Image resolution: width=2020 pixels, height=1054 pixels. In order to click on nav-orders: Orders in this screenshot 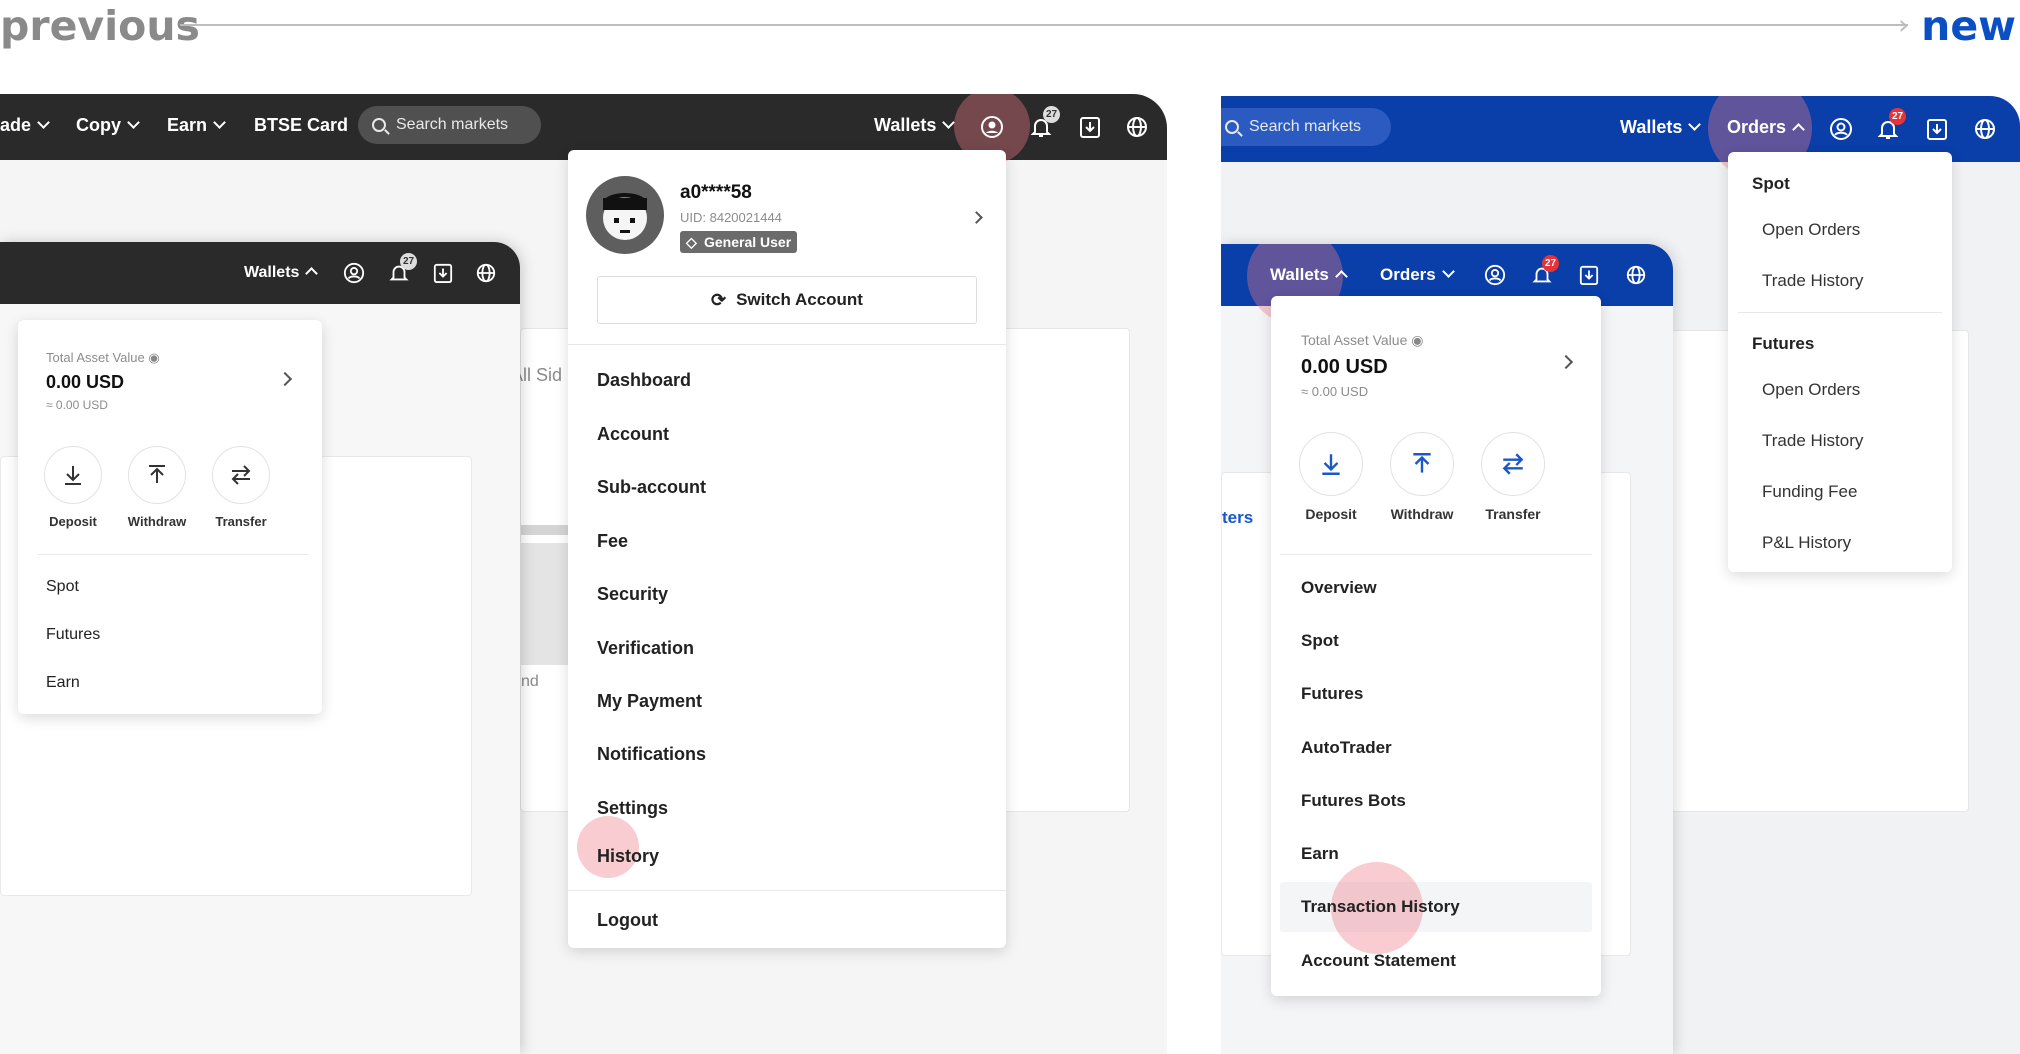, I will do `click(1766, 127)`.